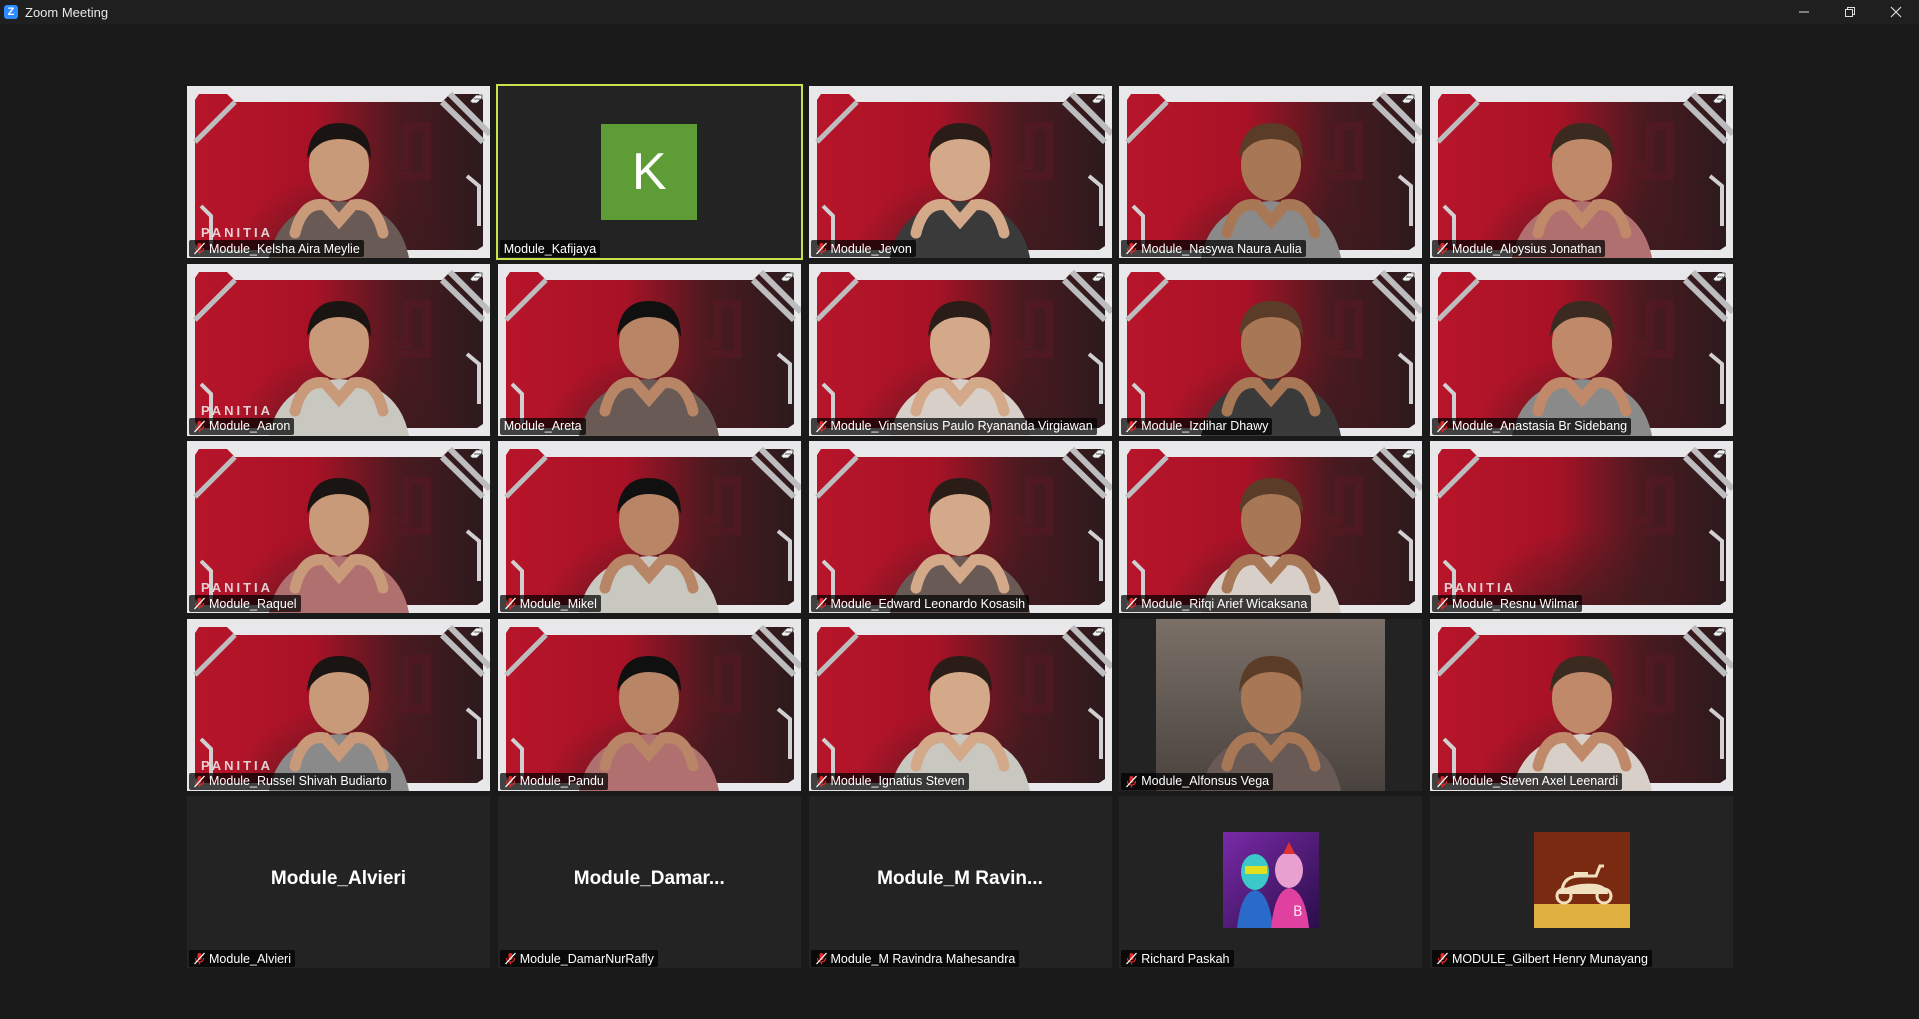  I want to click on participant-tile-module-aloysius-jonathan: Module_Aloysius Jonathan, so click(1581, 172).